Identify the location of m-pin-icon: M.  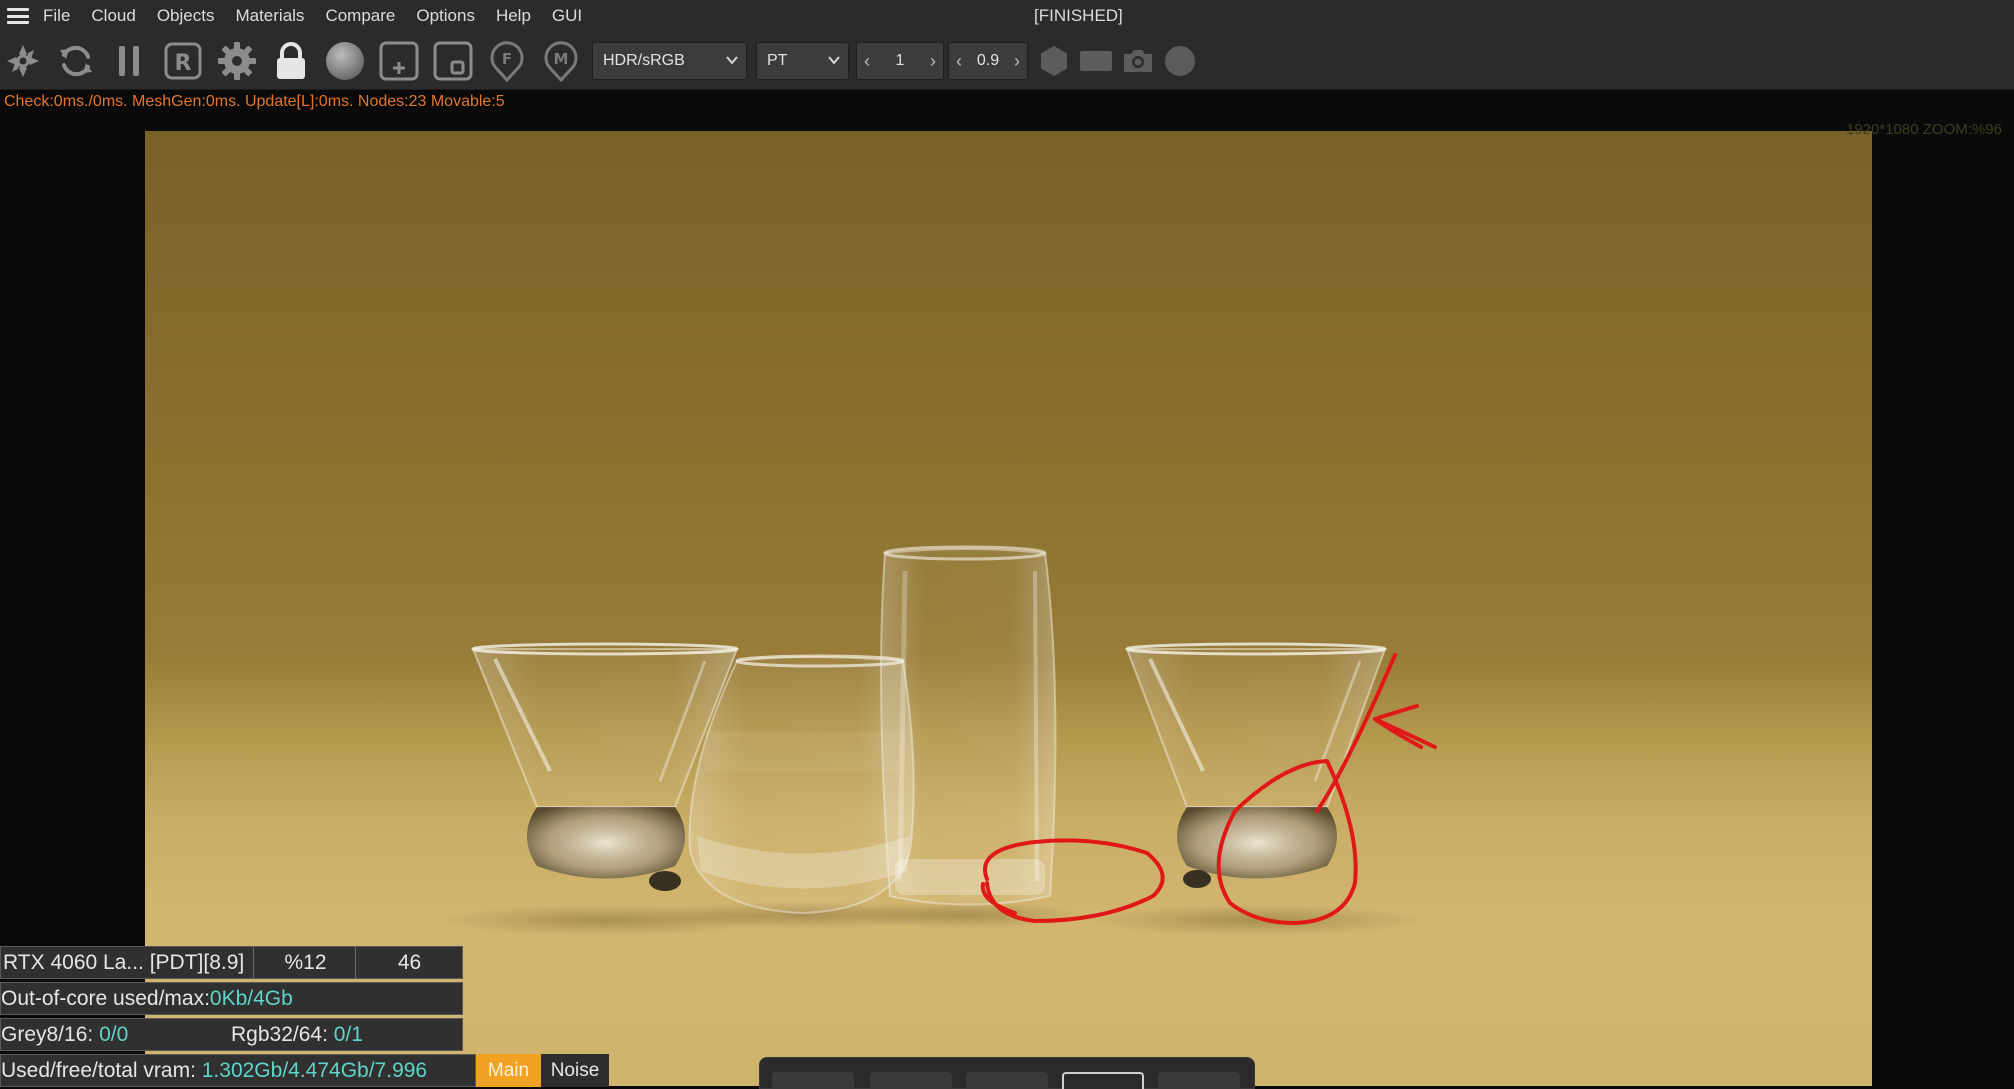
(561, 61).